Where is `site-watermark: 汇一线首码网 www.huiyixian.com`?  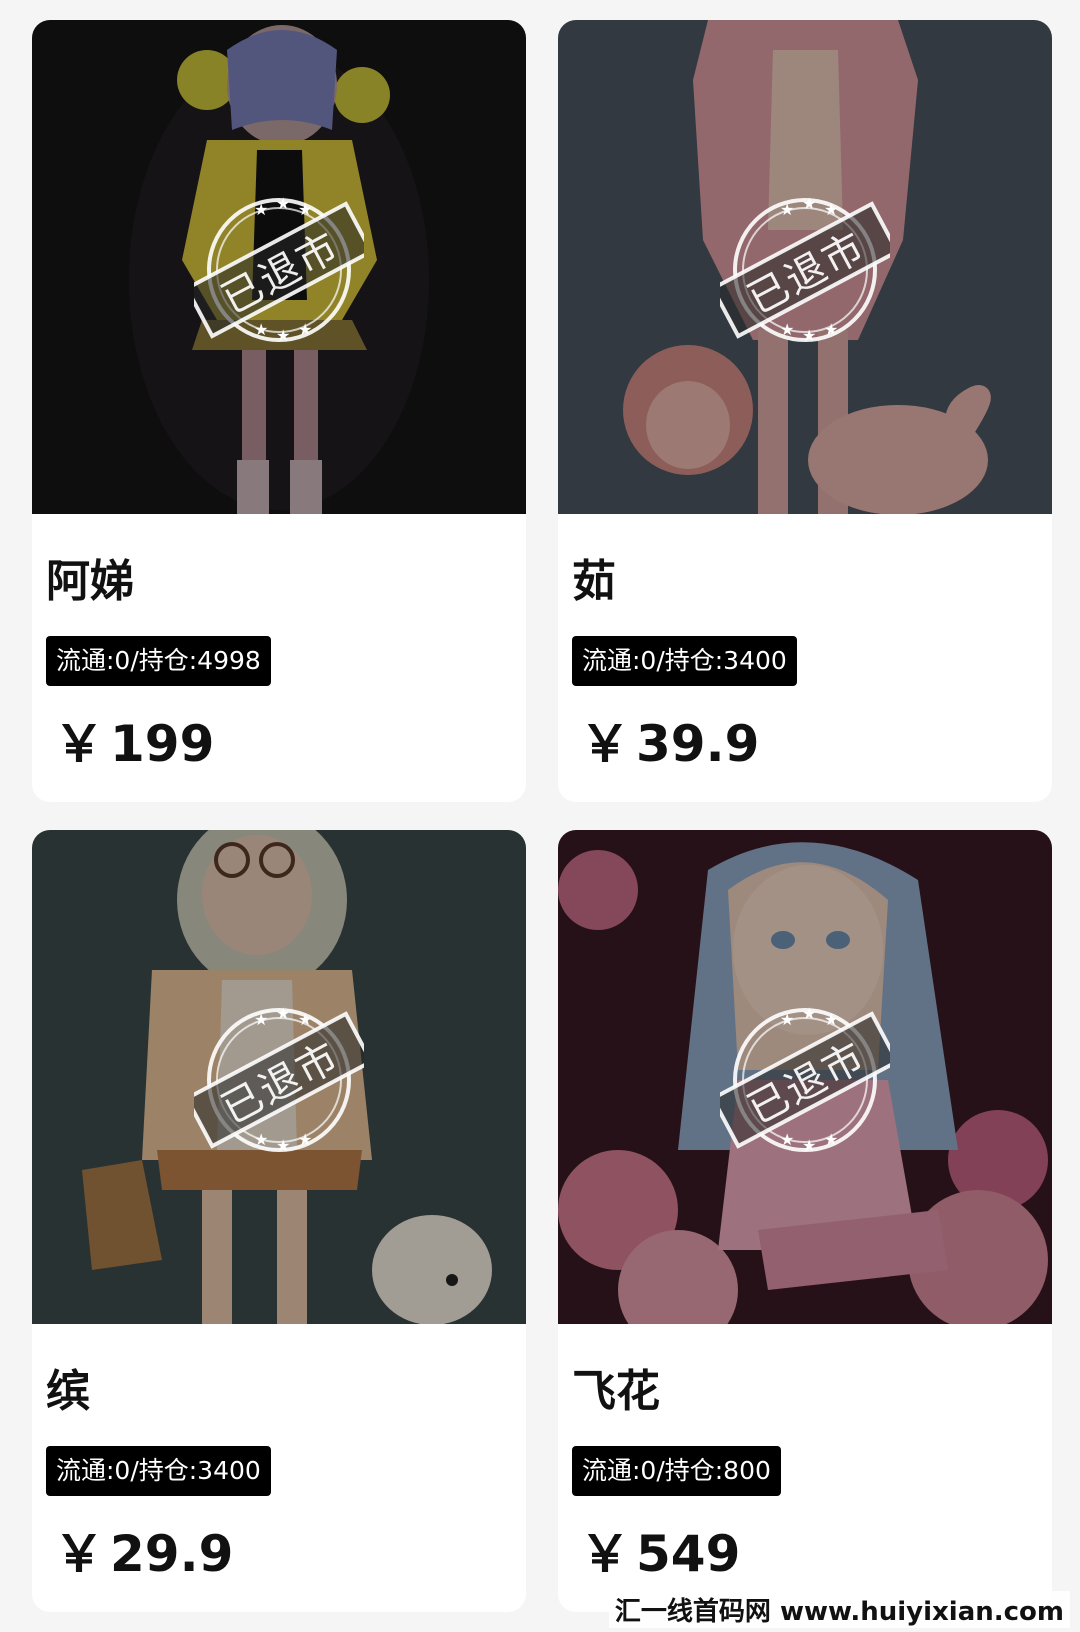 site-watermark: 汇一线首码网 www.huiyixian.com is located at coordinates (839, 1609).